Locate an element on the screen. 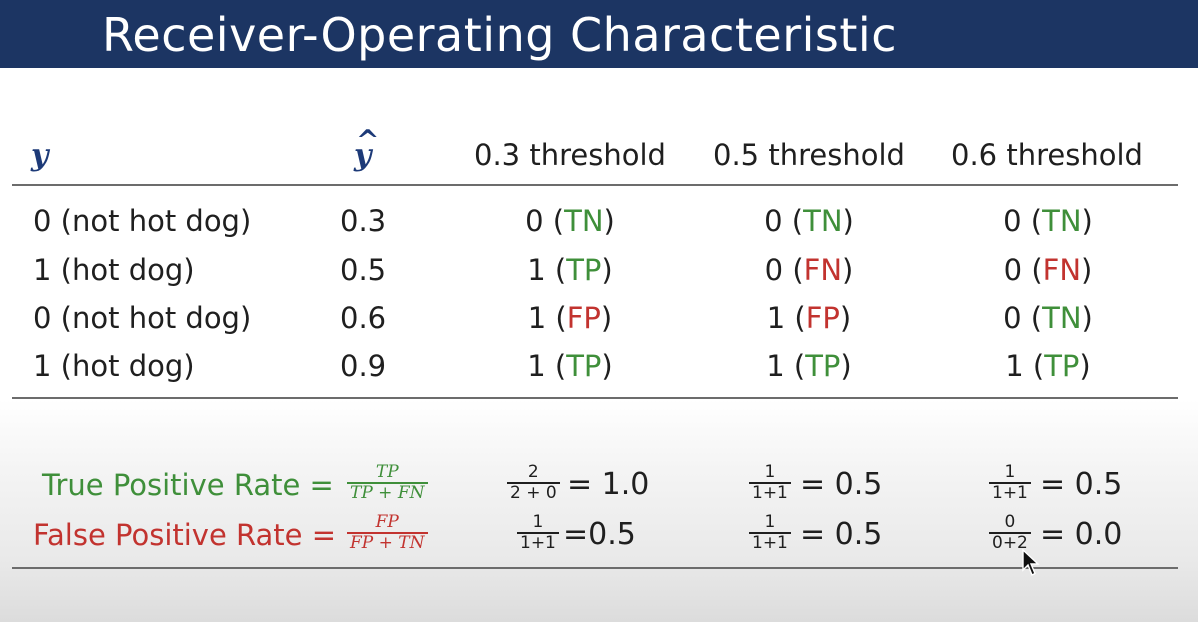 The image size is (1198, 622). header-threshold-0-3: 0.3 threshold is located at coordinates (570, 155).